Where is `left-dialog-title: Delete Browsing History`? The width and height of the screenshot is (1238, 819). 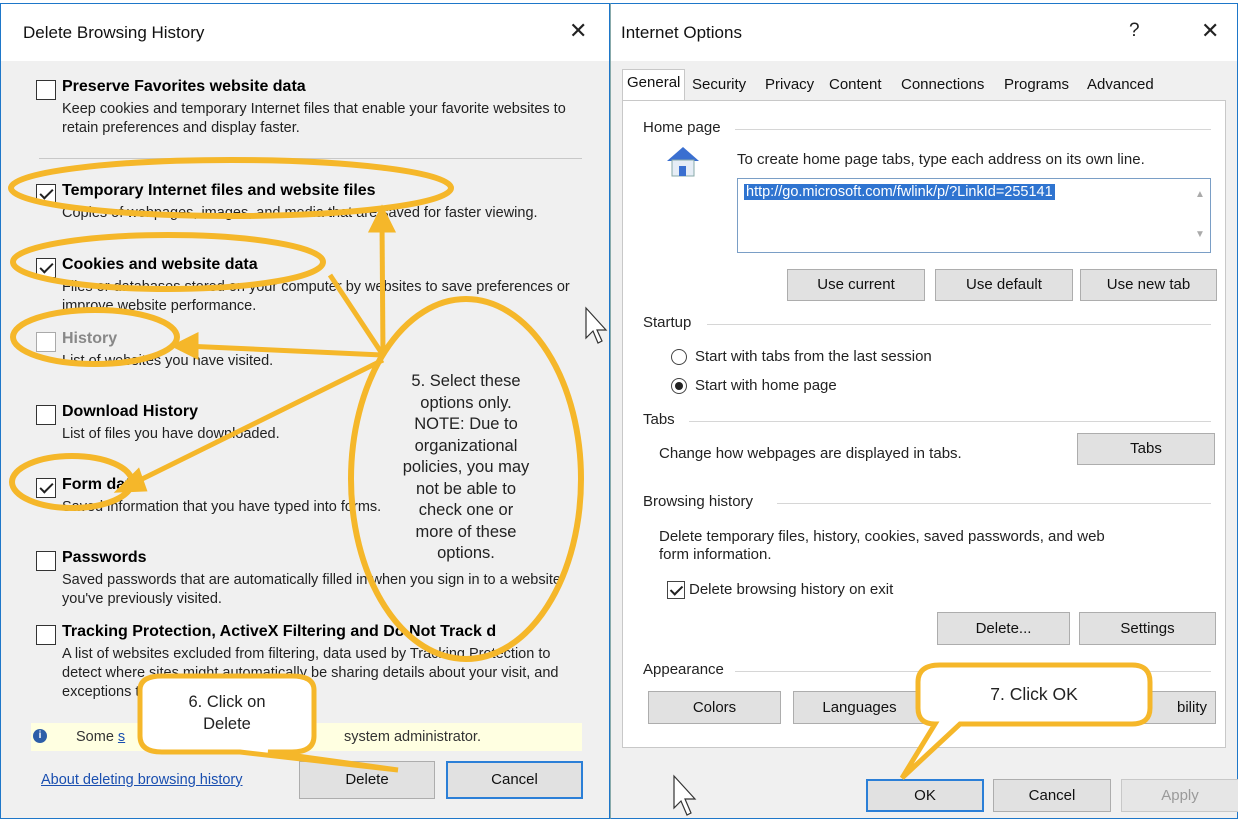 left-dialog-title: Delete Browsing History is located at coordinates (114, 32).